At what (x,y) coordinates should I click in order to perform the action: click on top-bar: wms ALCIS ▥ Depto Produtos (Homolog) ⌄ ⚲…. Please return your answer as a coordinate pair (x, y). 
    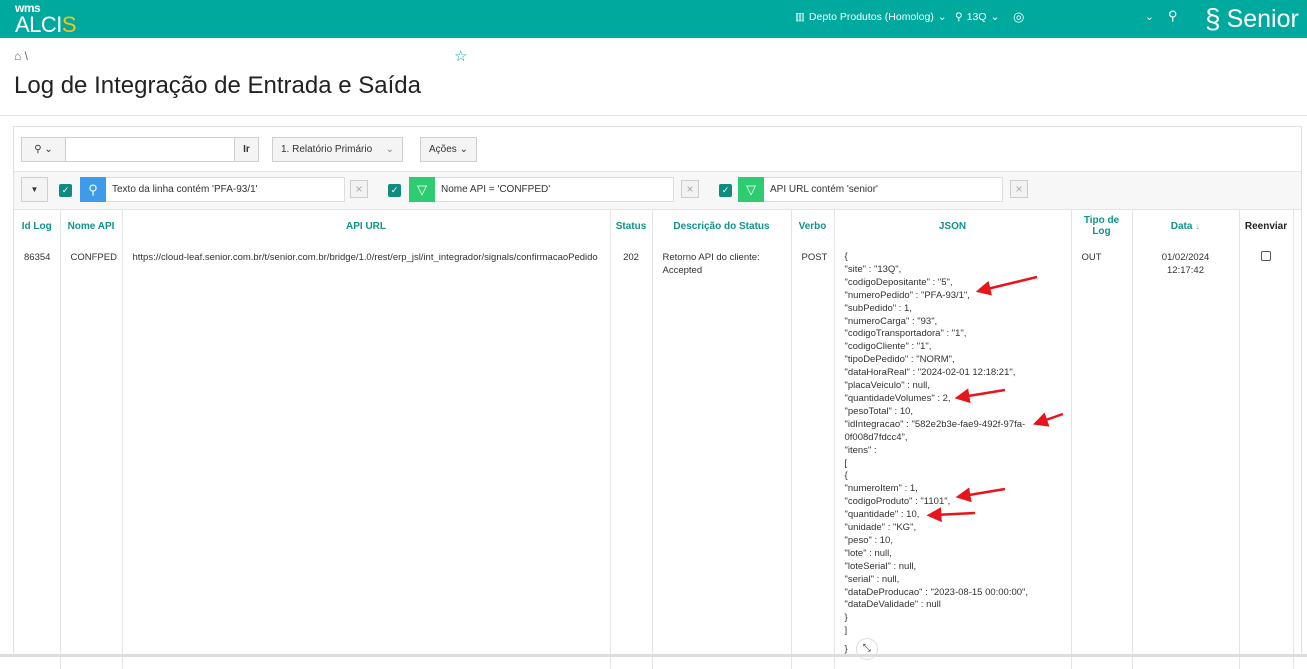
    Looking at the image, I should click on (653, 19).